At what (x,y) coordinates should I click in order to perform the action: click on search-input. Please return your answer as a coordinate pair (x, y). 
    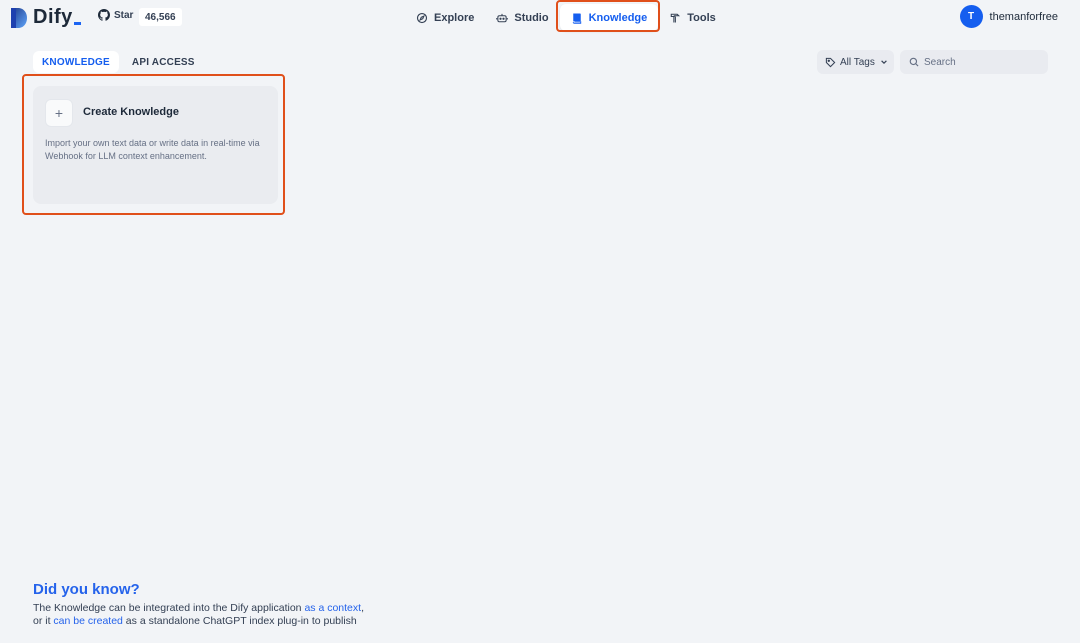
    Looking at the image, I should click on (984, 62).